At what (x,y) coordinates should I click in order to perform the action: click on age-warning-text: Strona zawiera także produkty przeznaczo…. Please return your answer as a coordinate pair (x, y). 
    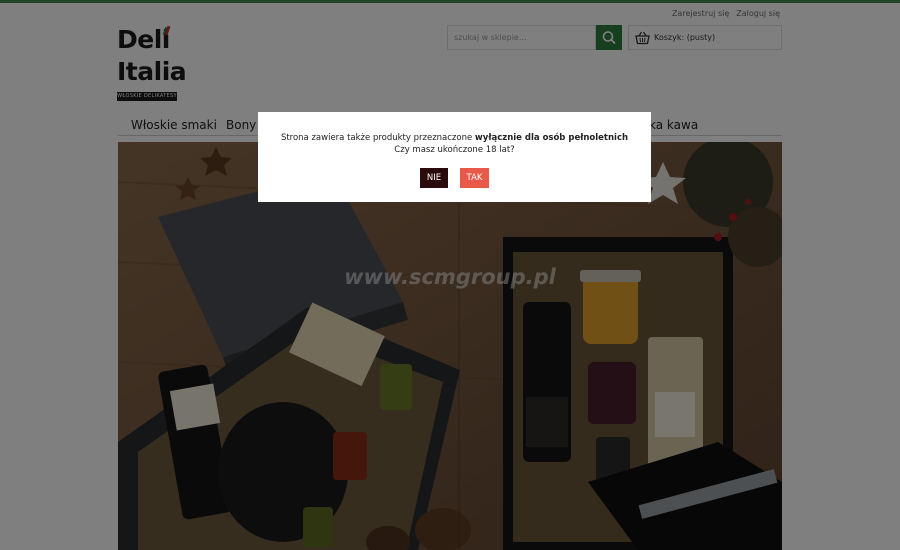
    Looking at the image, I should click on (454, 138).